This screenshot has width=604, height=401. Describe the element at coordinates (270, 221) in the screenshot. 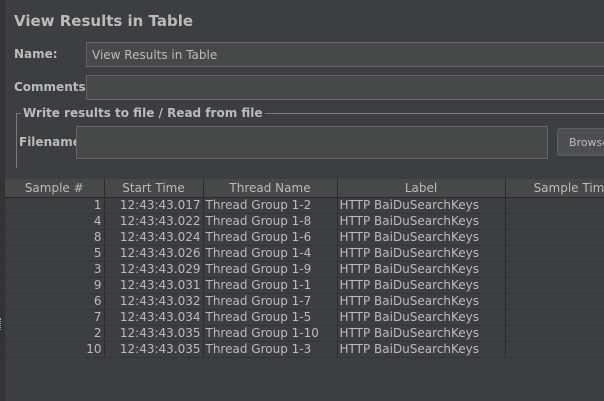

I see `cell-thread-name: Thread Group 1-8` at that location.